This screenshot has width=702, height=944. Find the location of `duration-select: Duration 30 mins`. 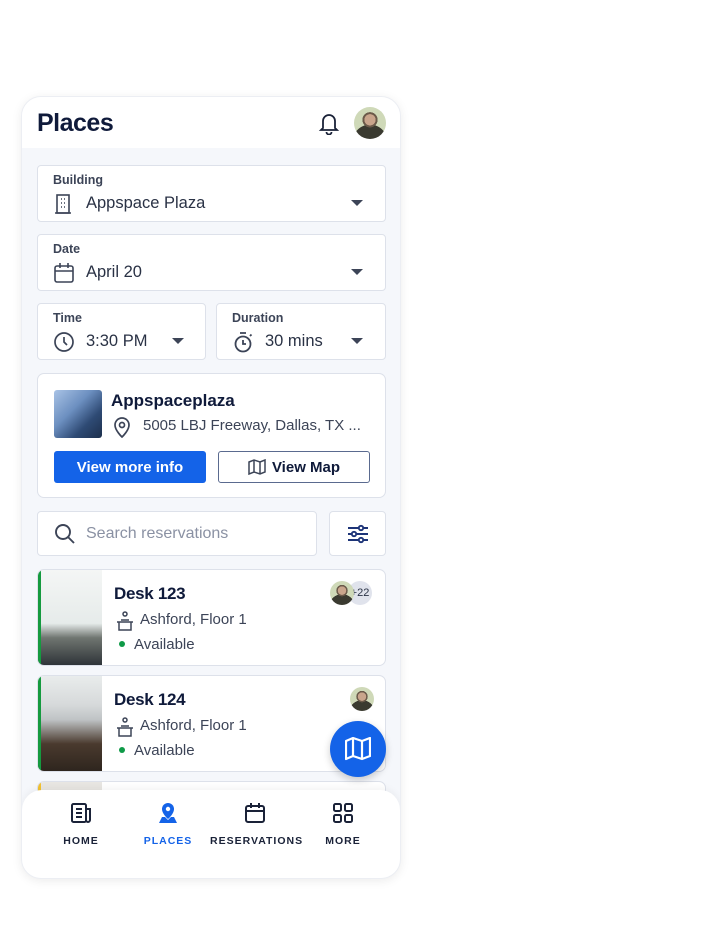

duration-select: Duration 30 mins is located at coordinates (301, 331).